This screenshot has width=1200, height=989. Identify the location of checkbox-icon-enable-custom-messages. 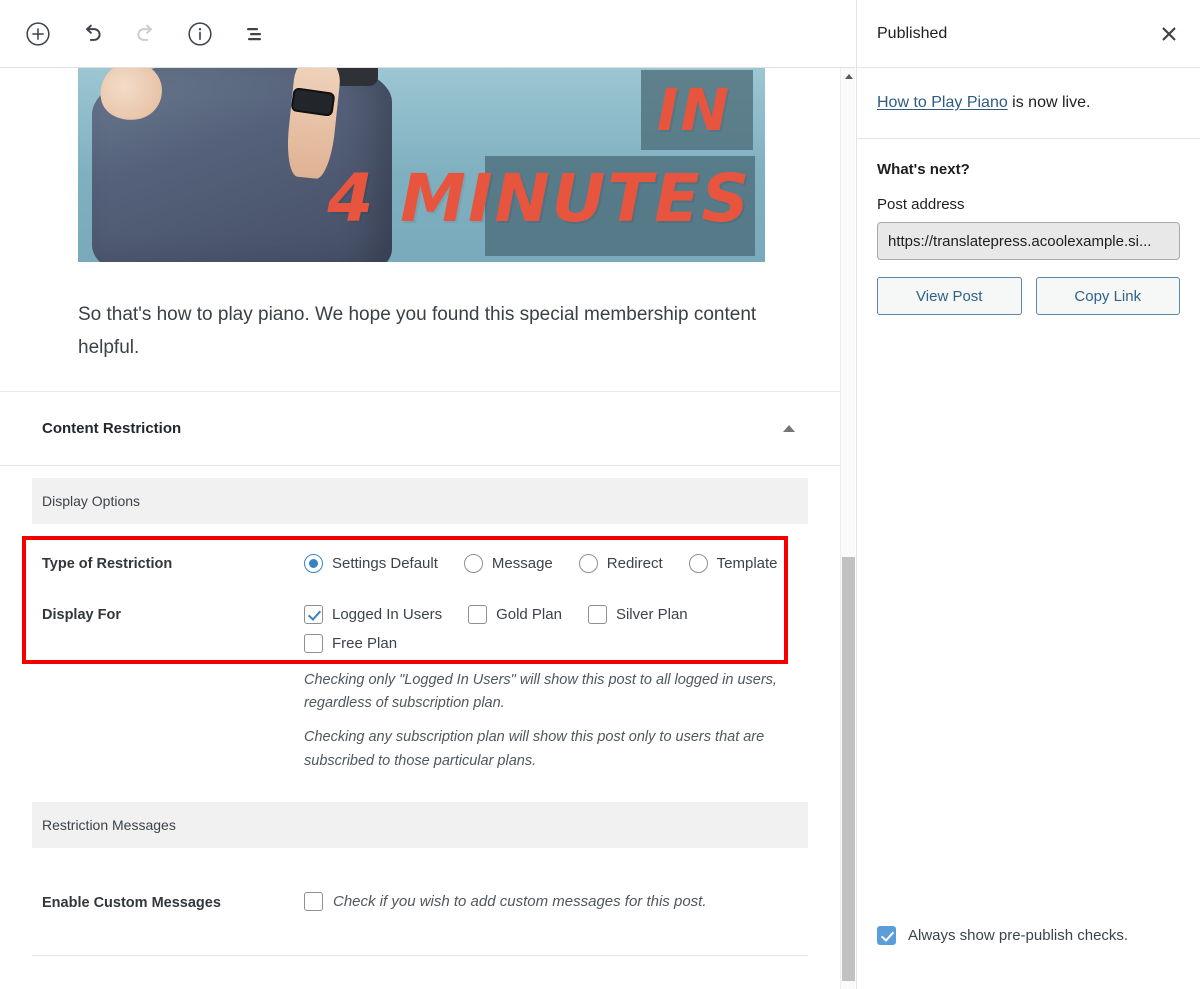
(313, 902).